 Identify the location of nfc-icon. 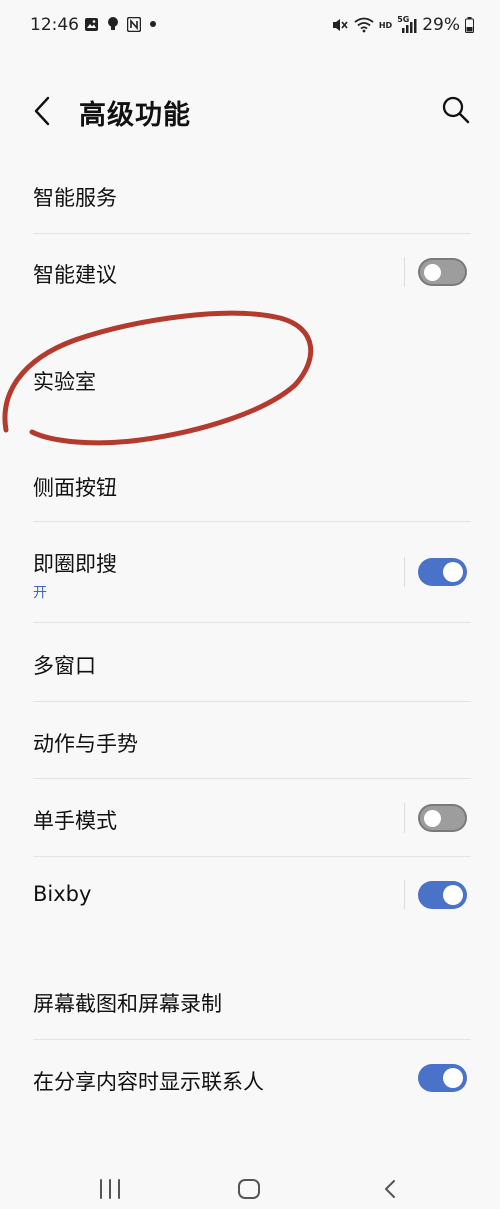
(134, 24).